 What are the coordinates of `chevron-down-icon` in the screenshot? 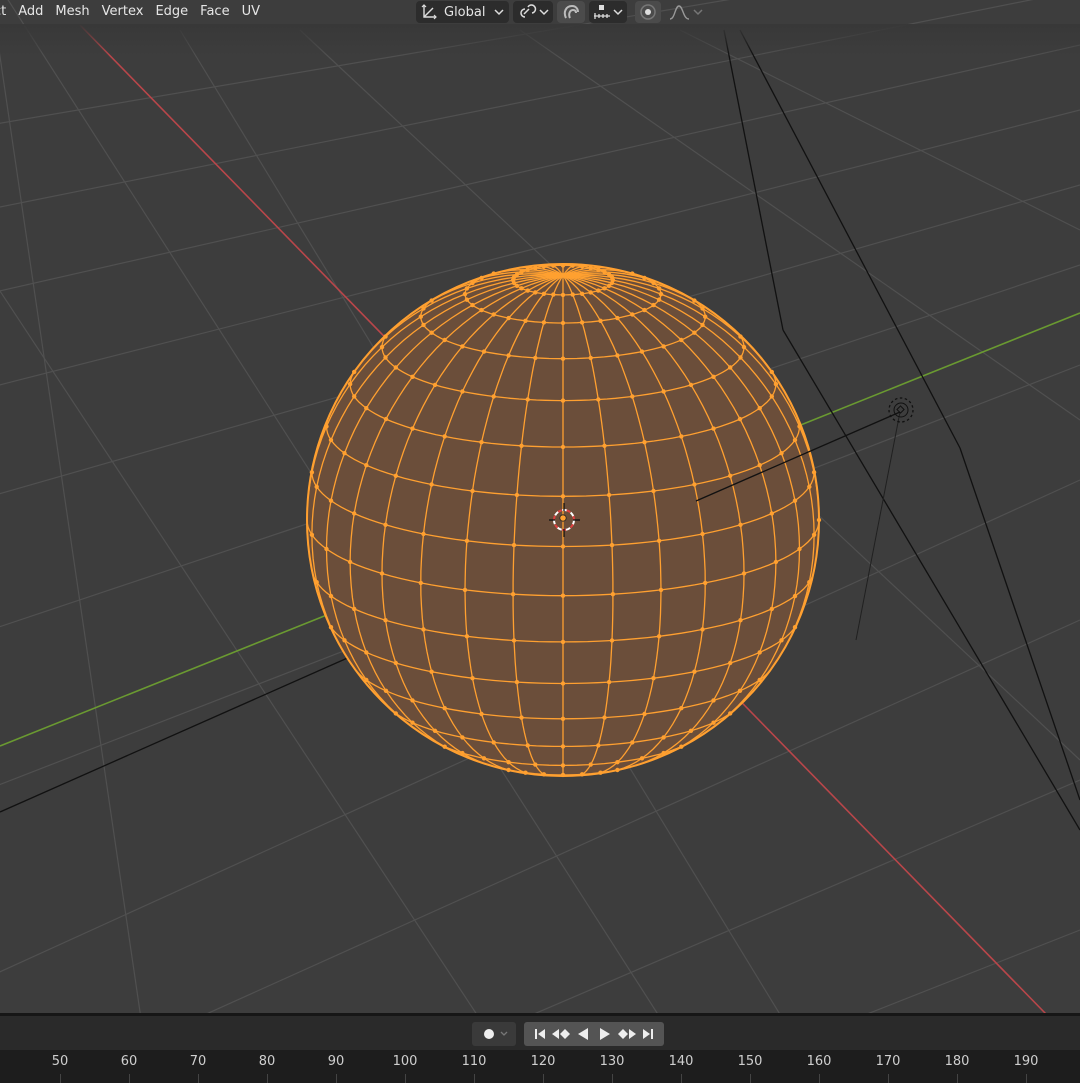 It's located at (499, 12).